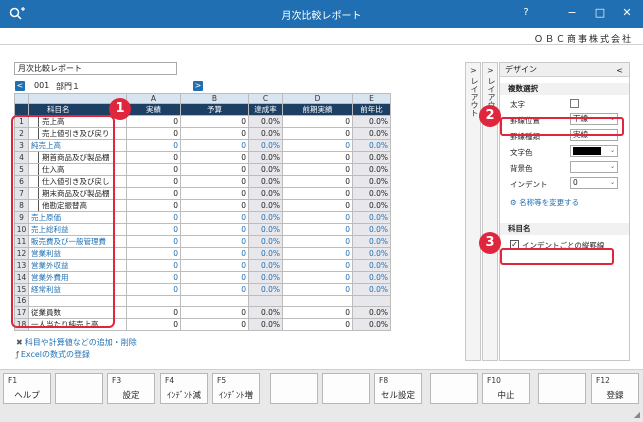 Image resolution: width=643 pixels, height=422 pixels. Describe the element at coordinates (572, 13) in the screenshot. I see `minimize-button: −` at that location.